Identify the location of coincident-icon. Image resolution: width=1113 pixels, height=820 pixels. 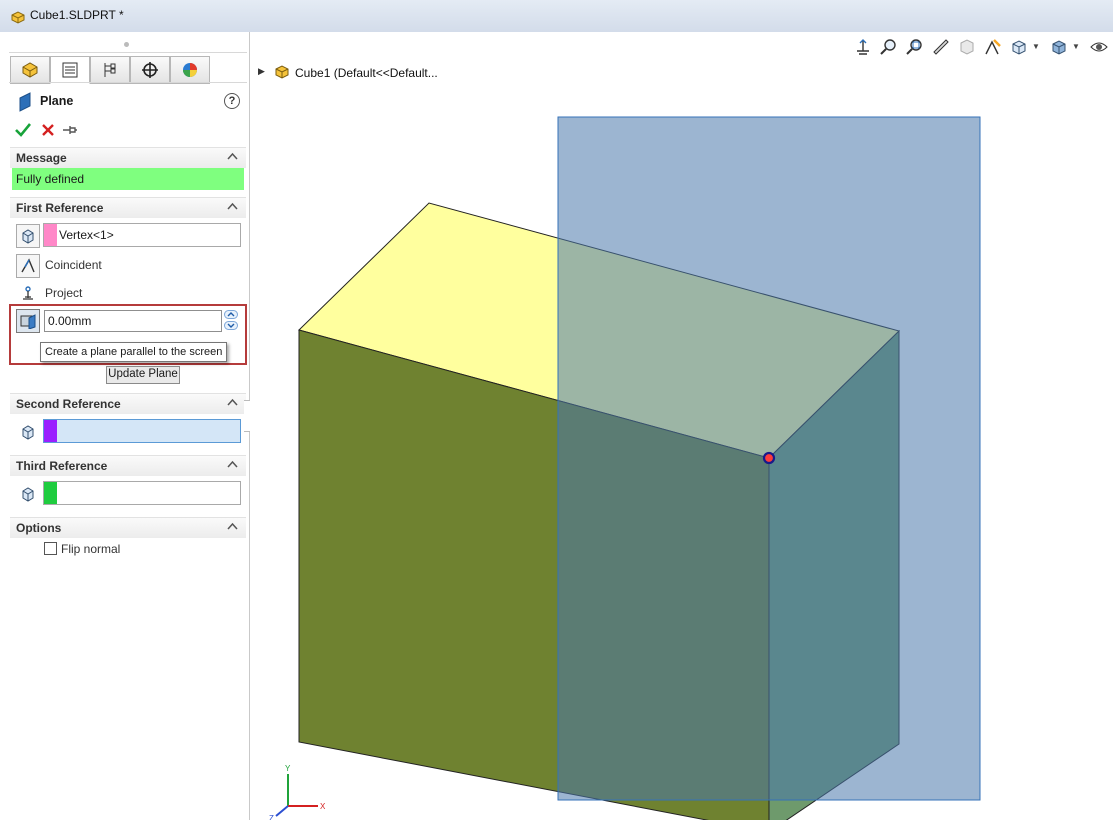
(28, 265).